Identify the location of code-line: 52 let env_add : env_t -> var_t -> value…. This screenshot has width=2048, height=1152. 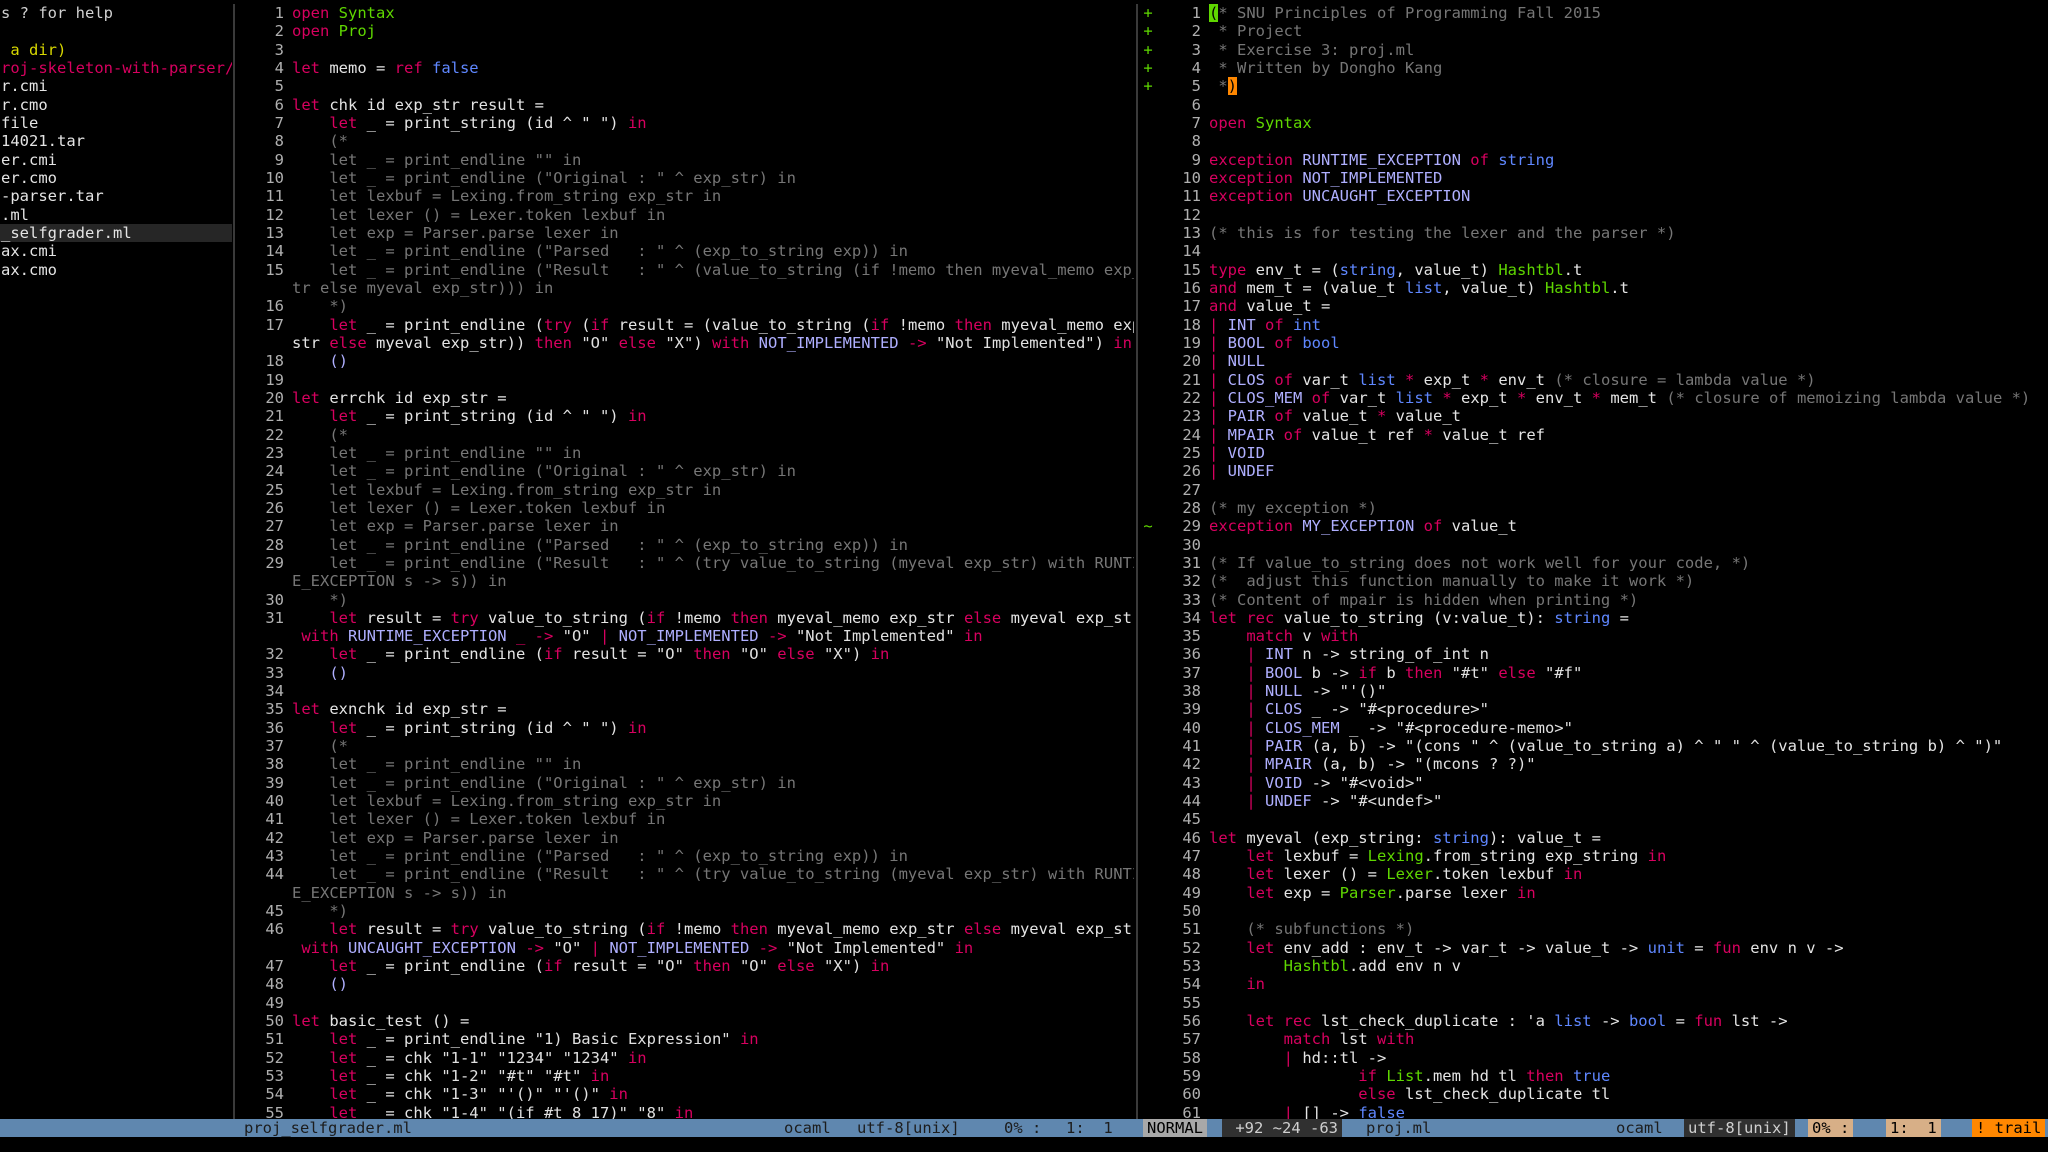
(1593, 948).